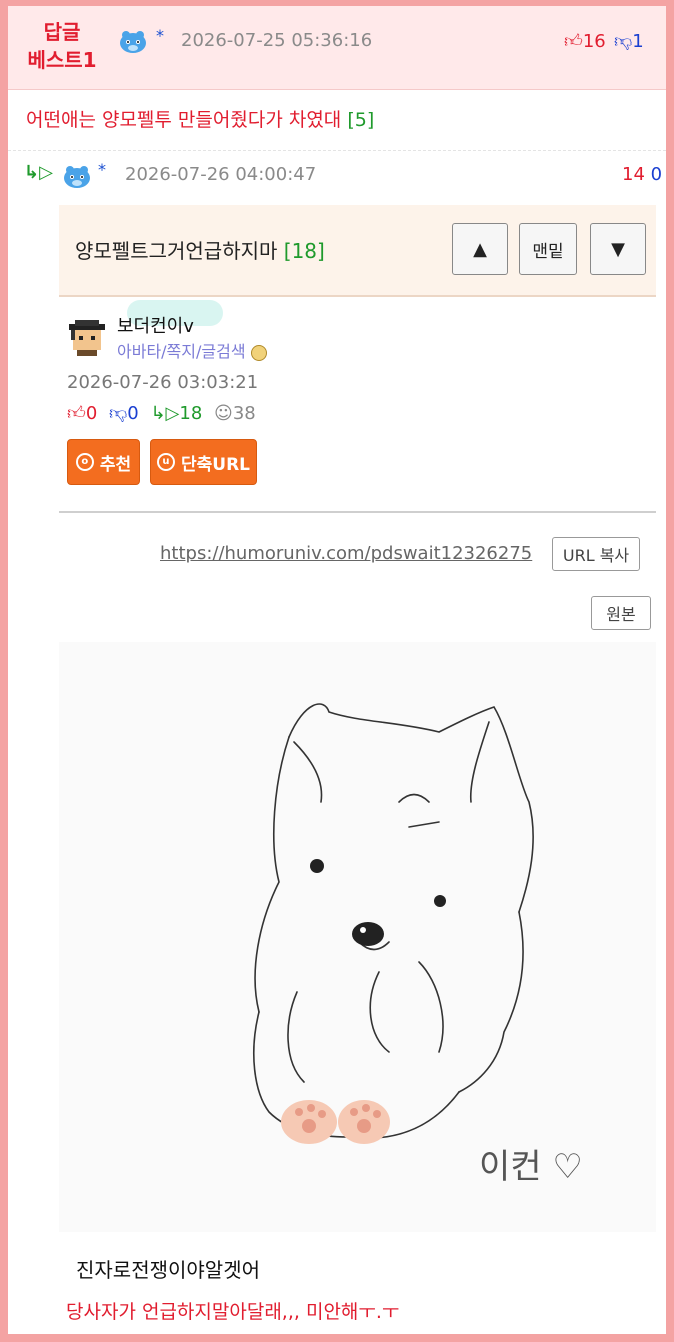  I want to click on post-date: 2026-07-26 03:03:21, so click(163, 382).